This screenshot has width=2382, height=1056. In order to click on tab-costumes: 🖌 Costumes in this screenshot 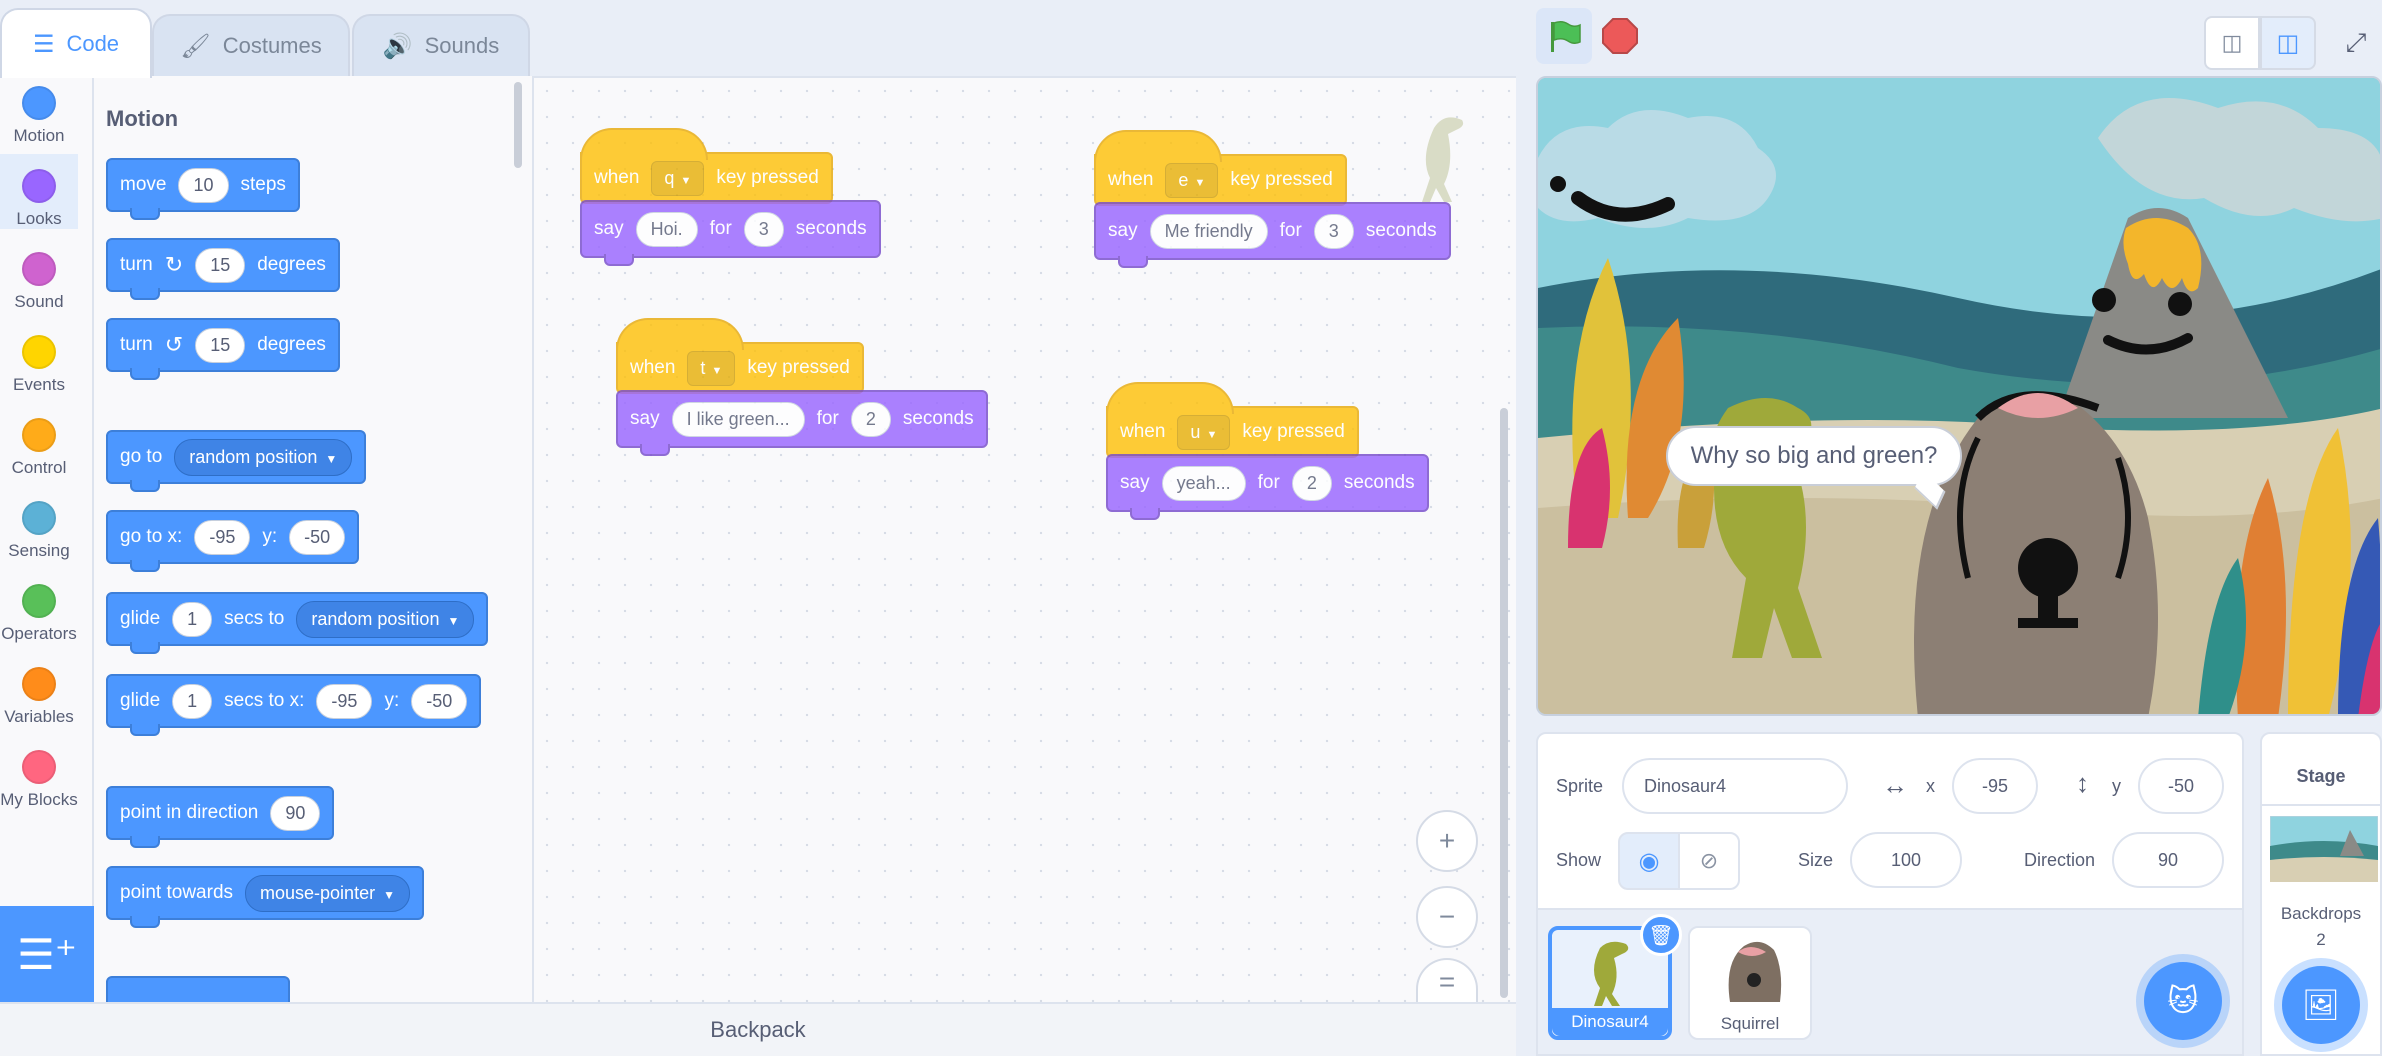, I will do `click(251, 45)`.